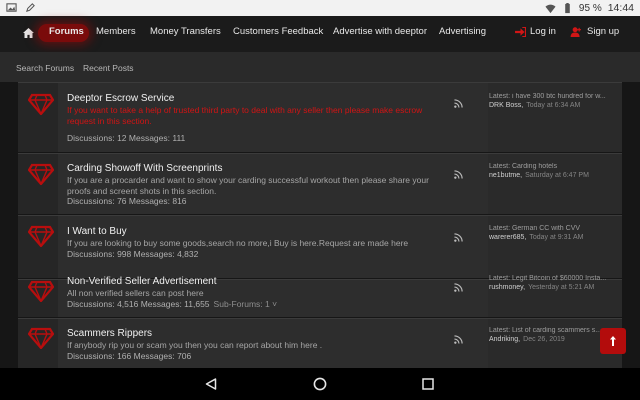 The width and height of the screenshot is (640, 400). Describe the element at coordinates (135, 293) in the screenshot. I see `forum-description: All non verified sellers can post here` at that location.